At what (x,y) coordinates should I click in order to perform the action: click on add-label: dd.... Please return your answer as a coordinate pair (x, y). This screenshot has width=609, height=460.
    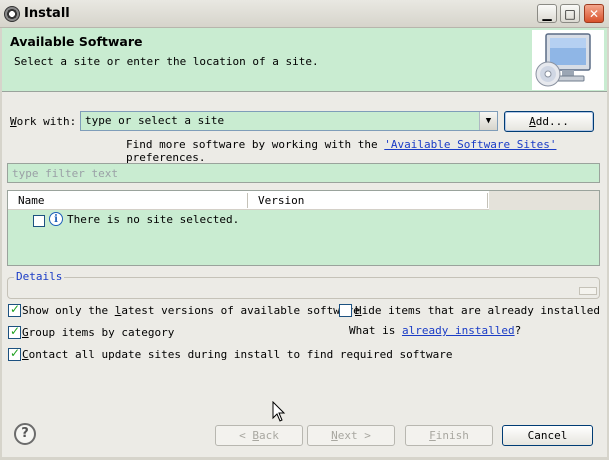
    Looking at the image, I should click on (552, 121).